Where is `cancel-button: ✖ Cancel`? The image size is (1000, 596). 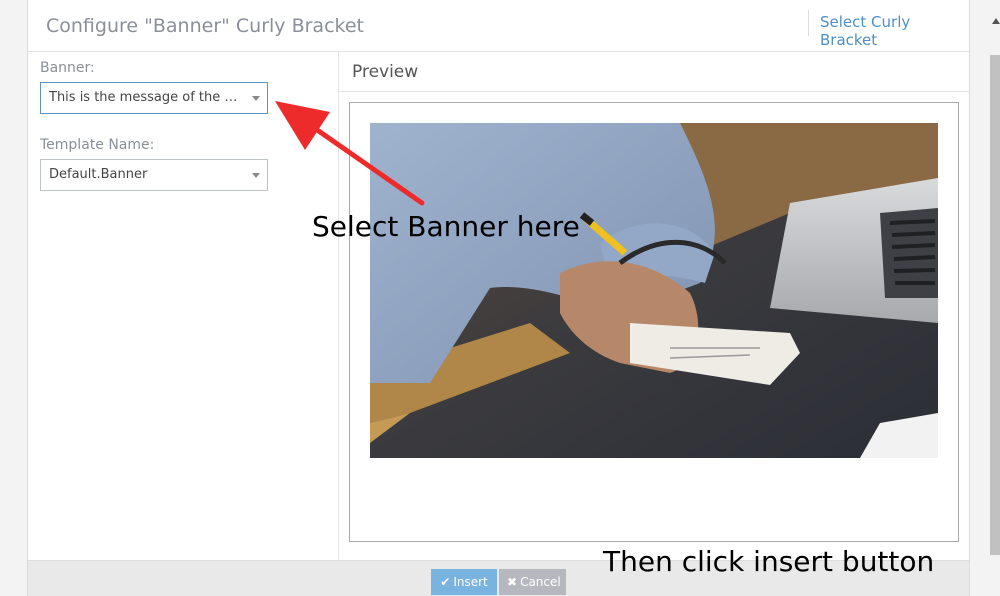 cancel-button: ✖ Cancel is located at coordinates (532, 582).